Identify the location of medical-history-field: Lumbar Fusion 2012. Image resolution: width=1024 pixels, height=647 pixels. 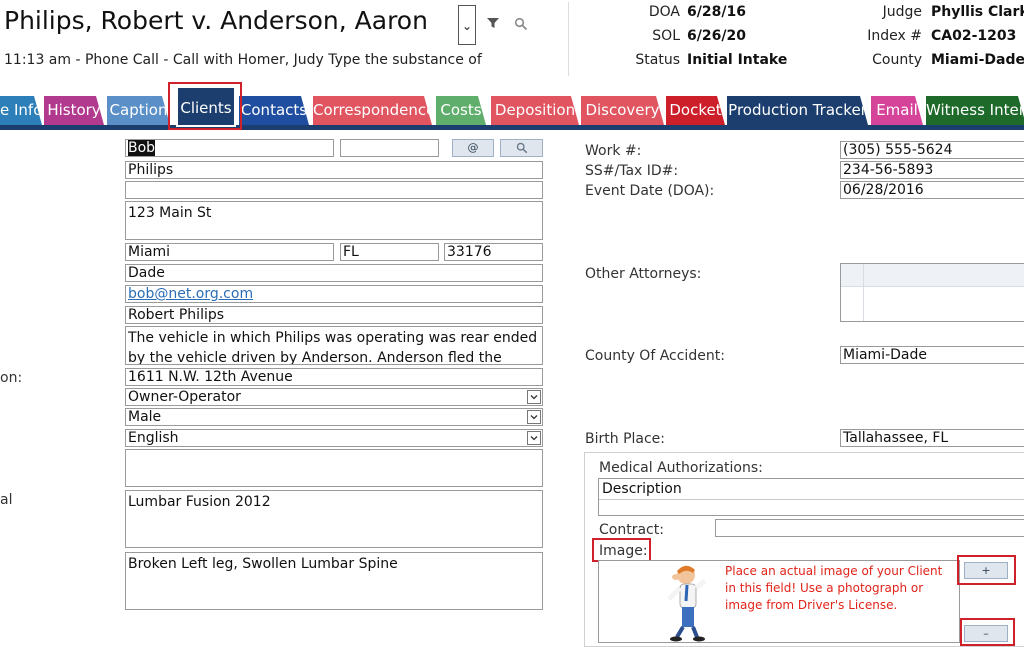
(334, 519).